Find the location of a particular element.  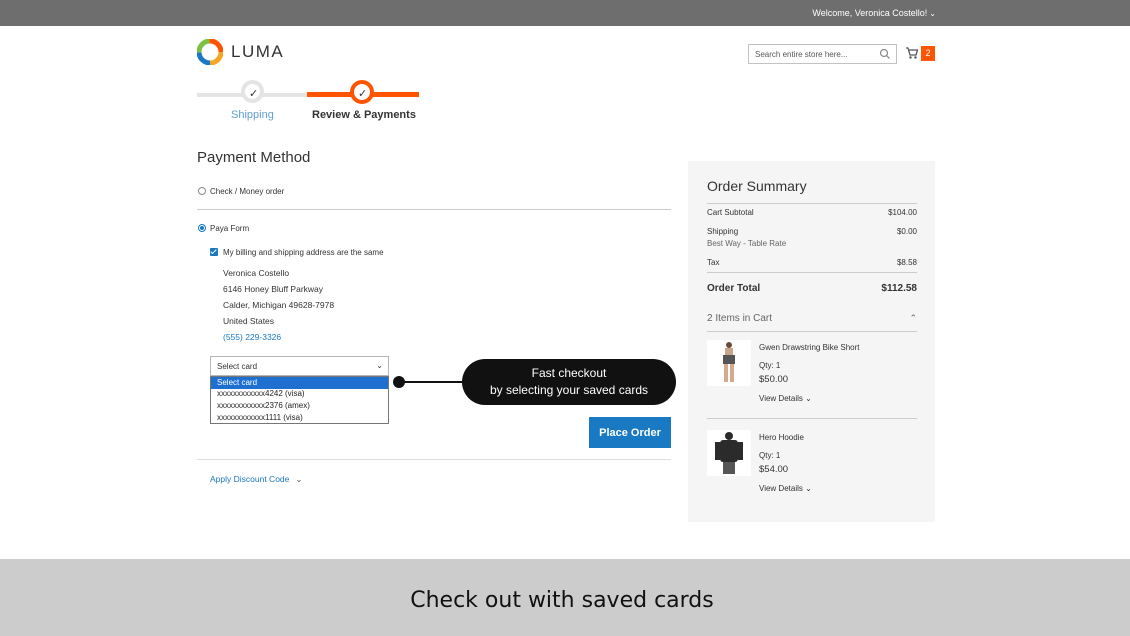

shipping-row: Shipping $0.00 is located at coordinates (812, 231).